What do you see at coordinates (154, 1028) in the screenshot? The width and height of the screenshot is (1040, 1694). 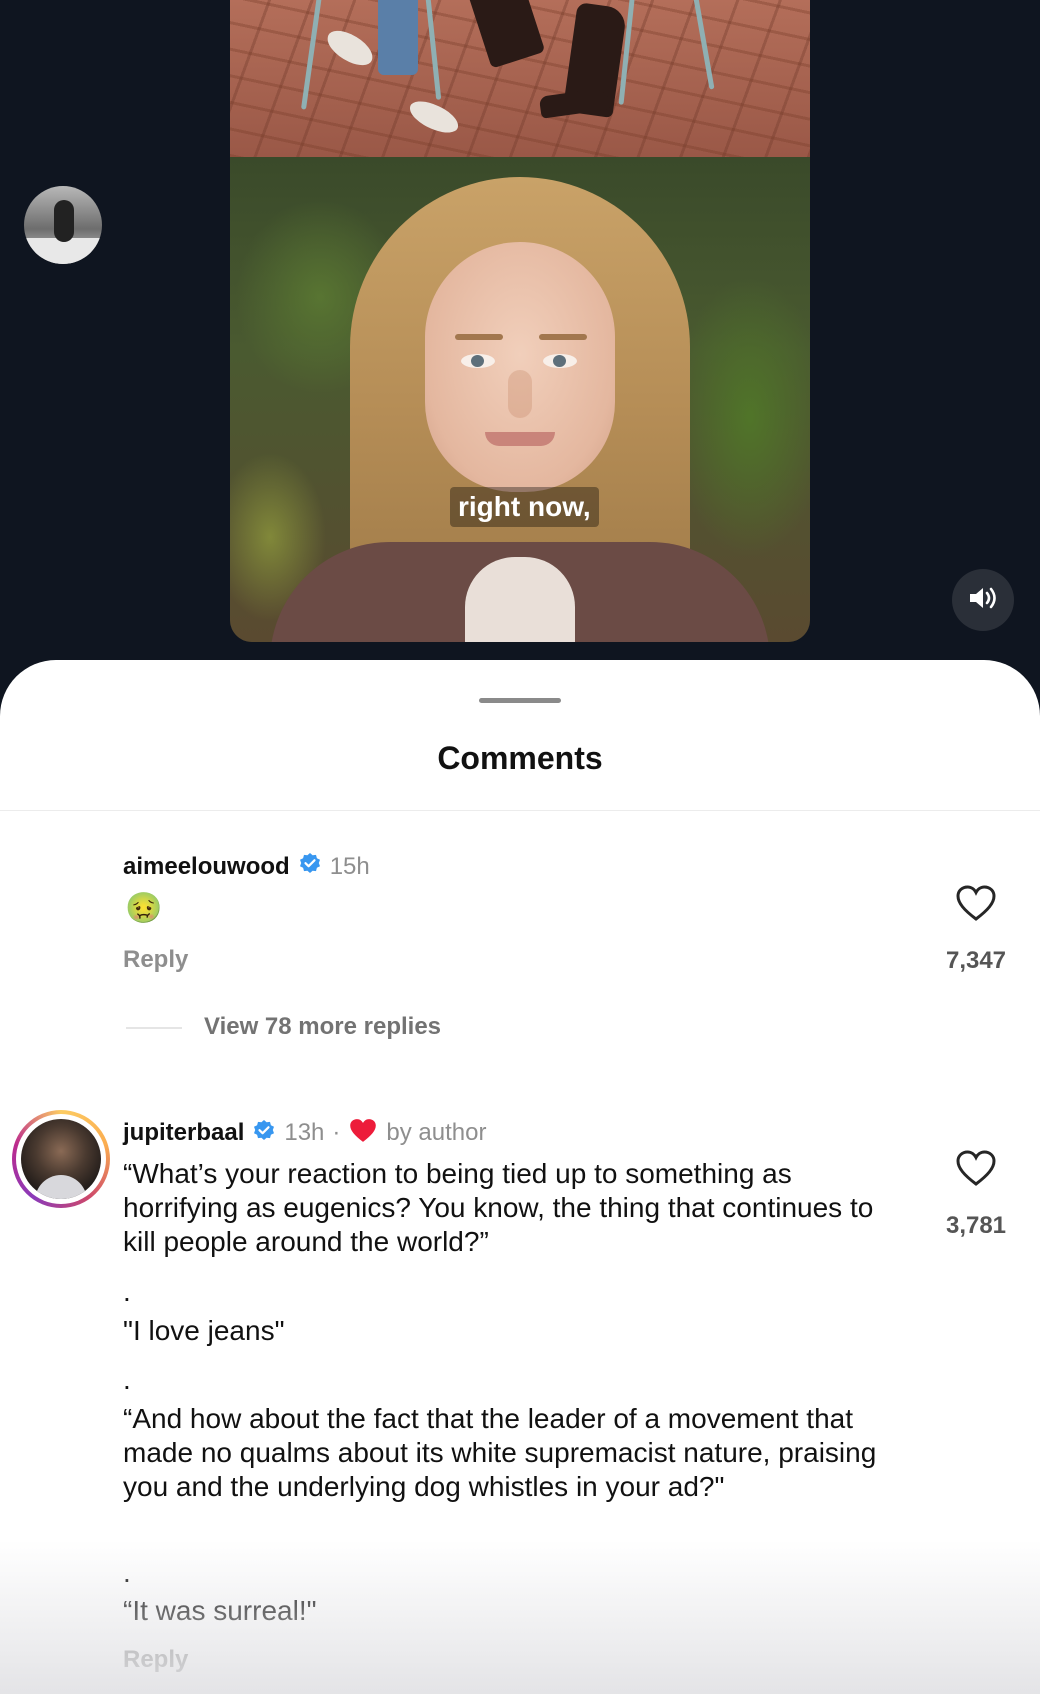 I see `replies-line` at bounding box center [154, 1028].